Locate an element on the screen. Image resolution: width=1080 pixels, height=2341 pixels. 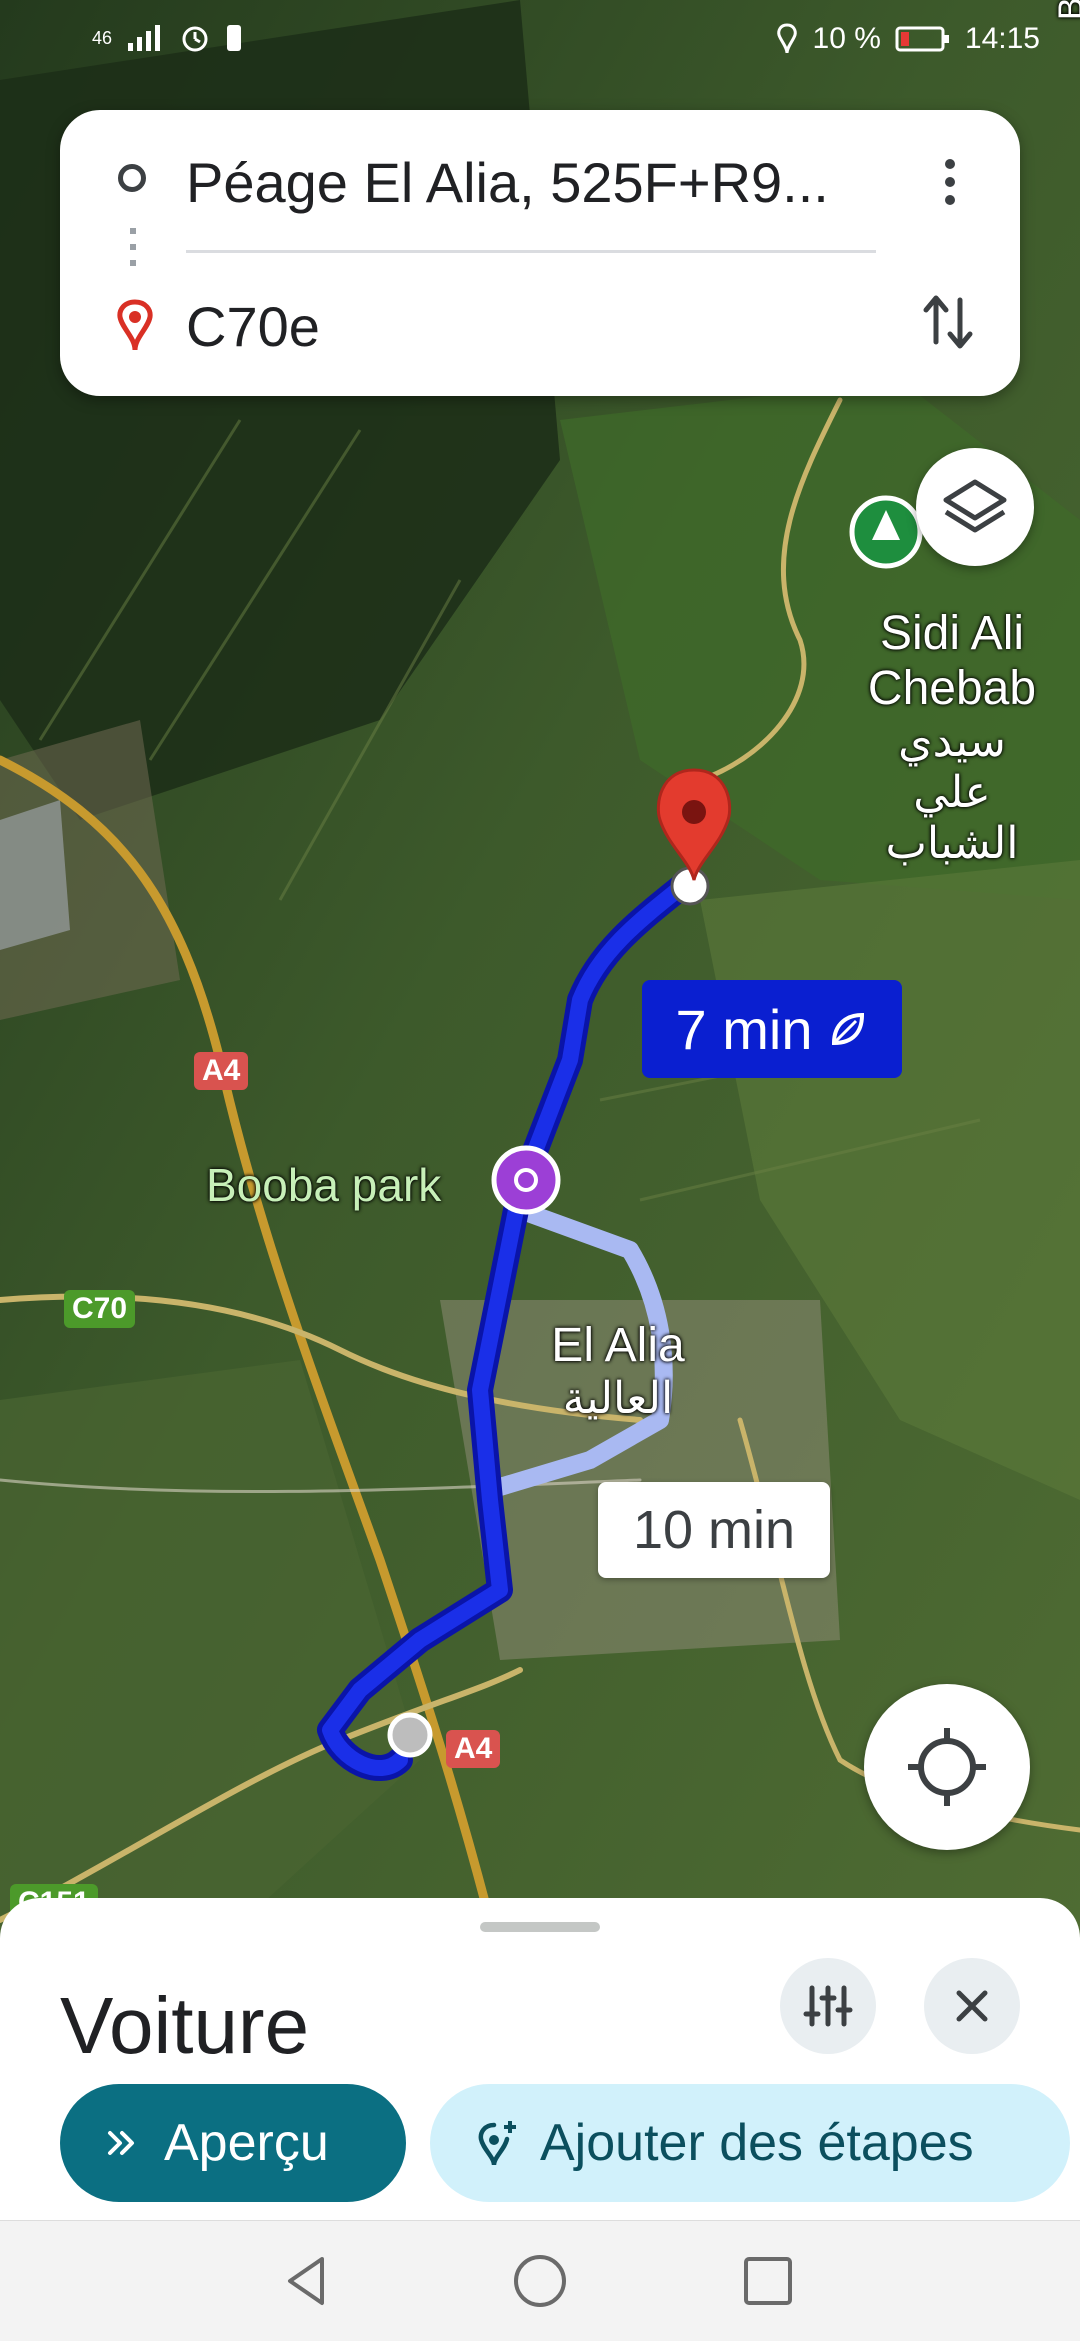
swap-directions-icon is located at coordinates (948, 322).